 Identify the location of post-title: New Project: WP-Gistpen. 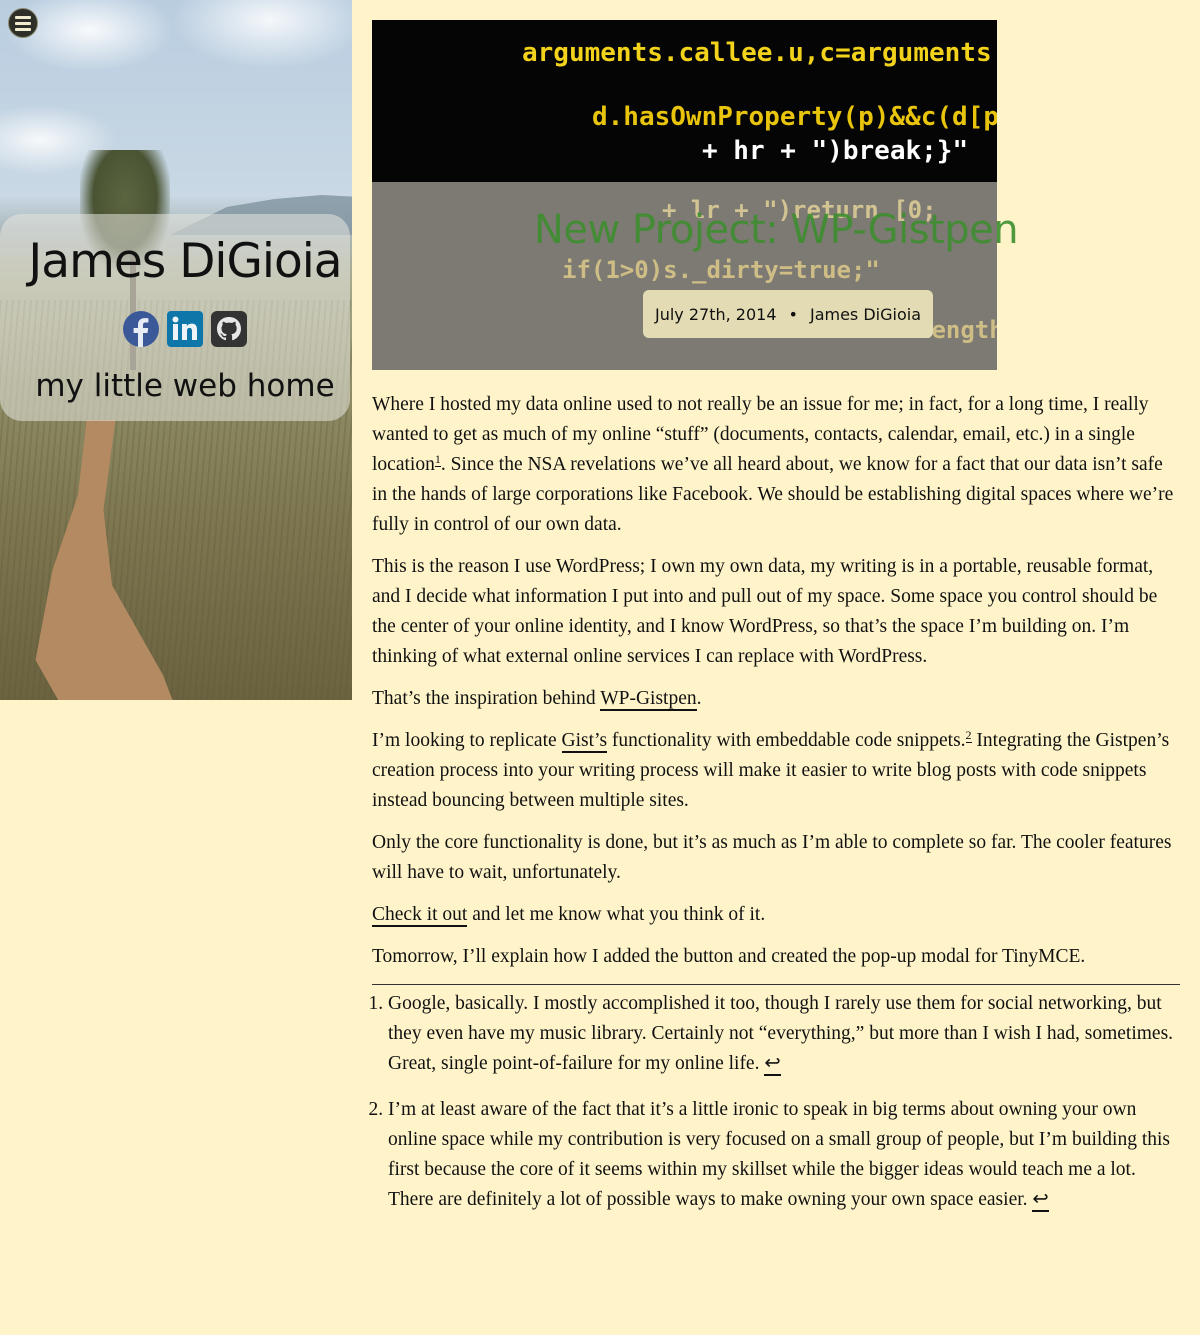
(776, 230).